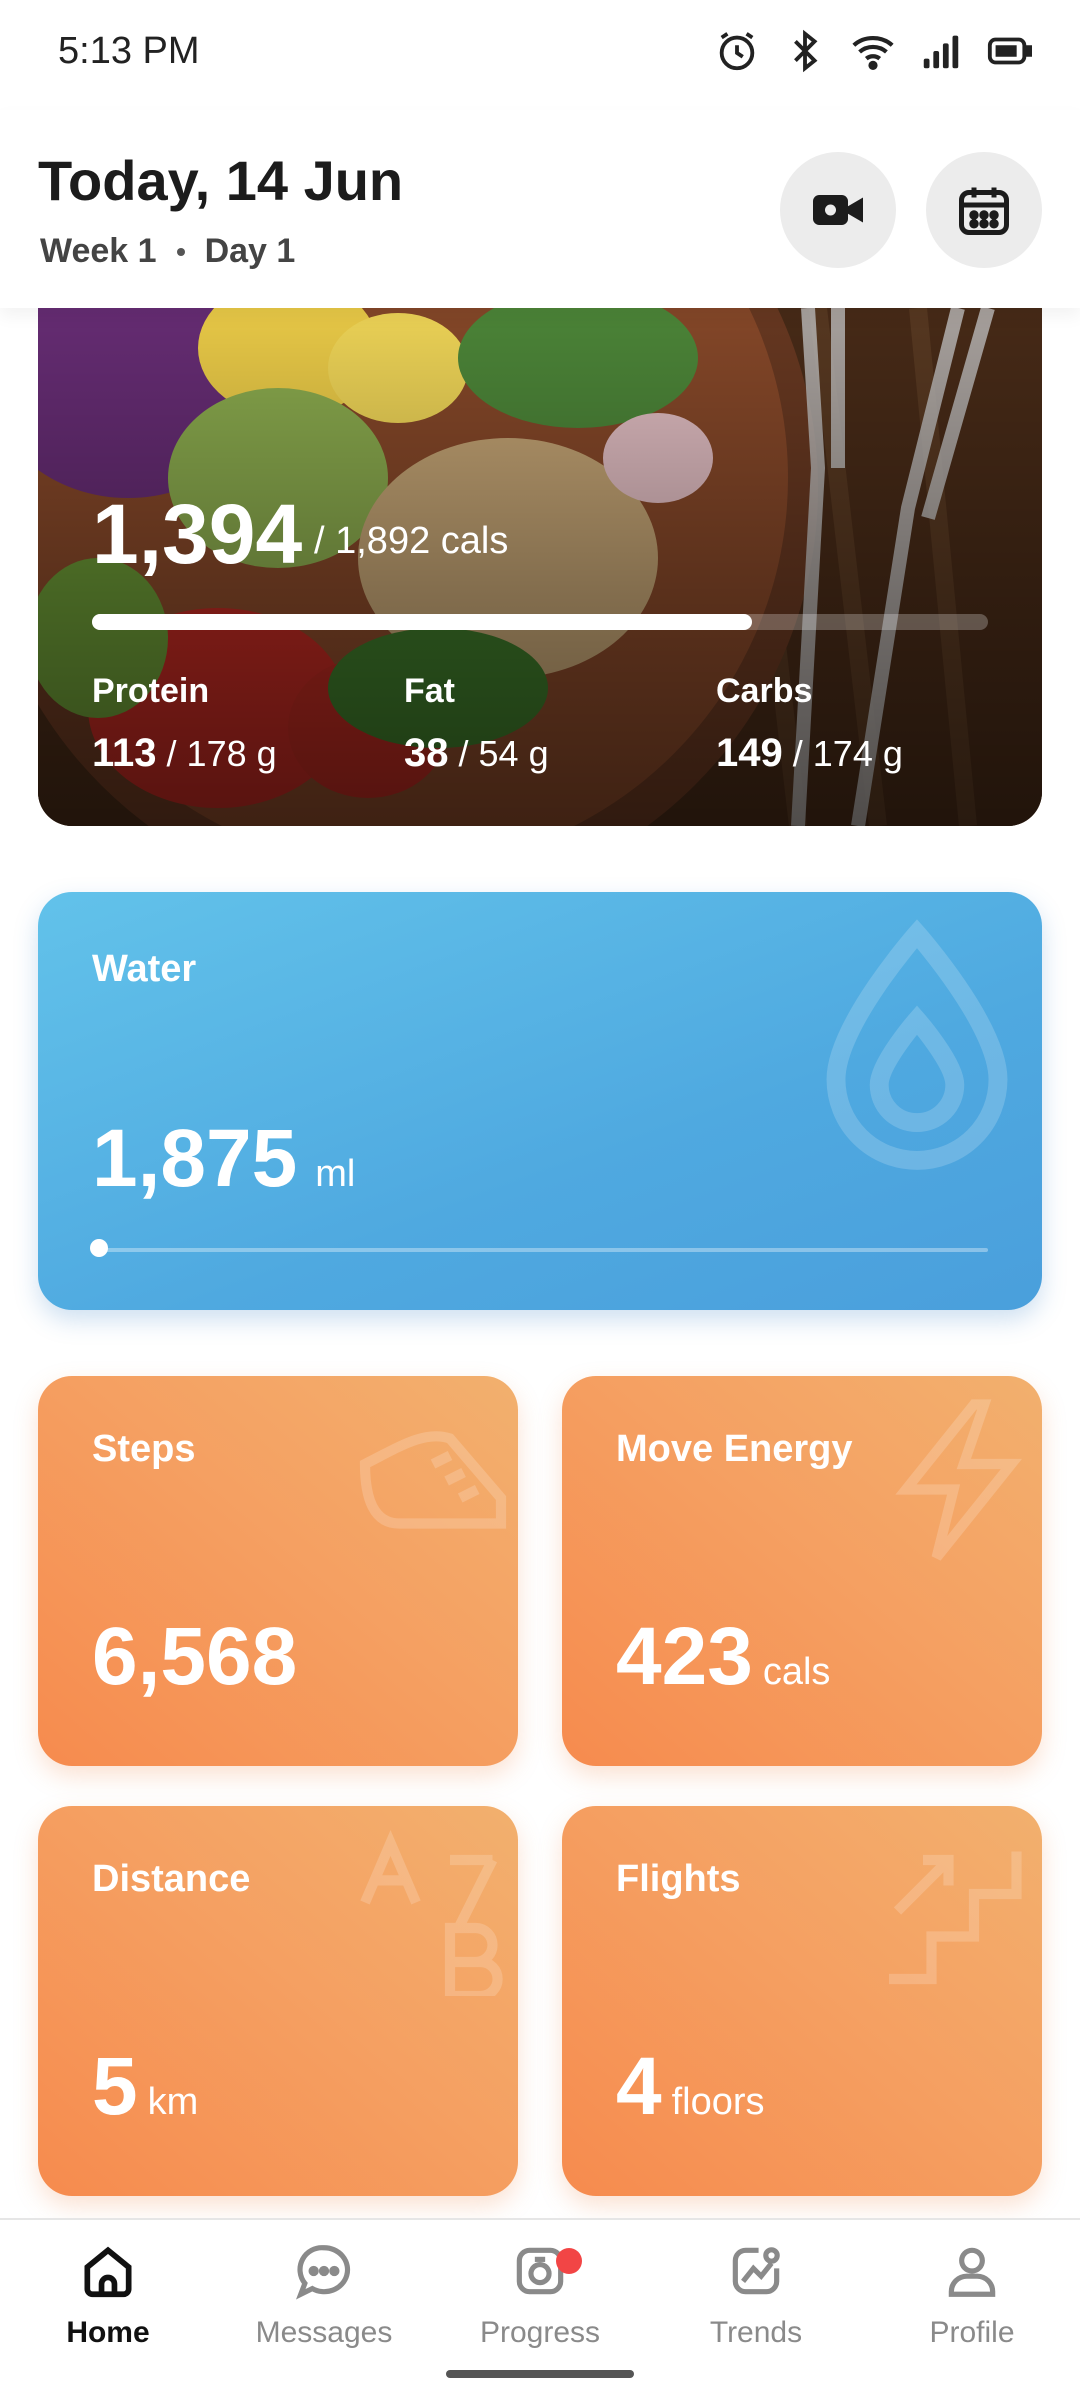 This screenshot has height=2400, width=1080. What do you see at coordinates (221, 180) in the screenshot?
I see `page-title: Today, 14 Jun` at bounding box center [221, 180].